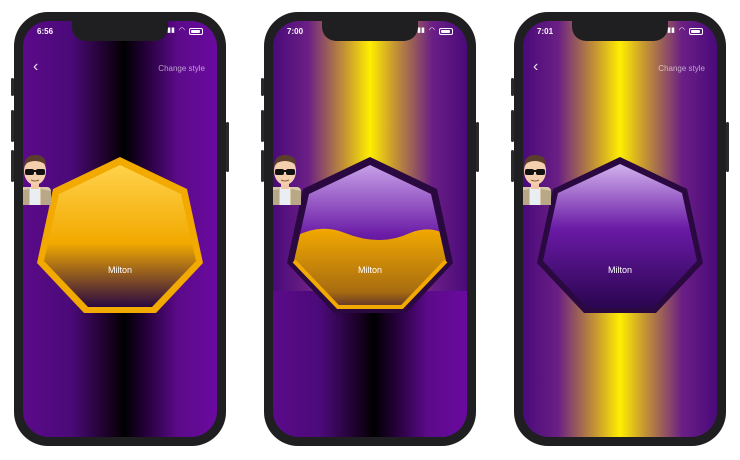  I want to click on status-time: 6:56, so click(45, 31).